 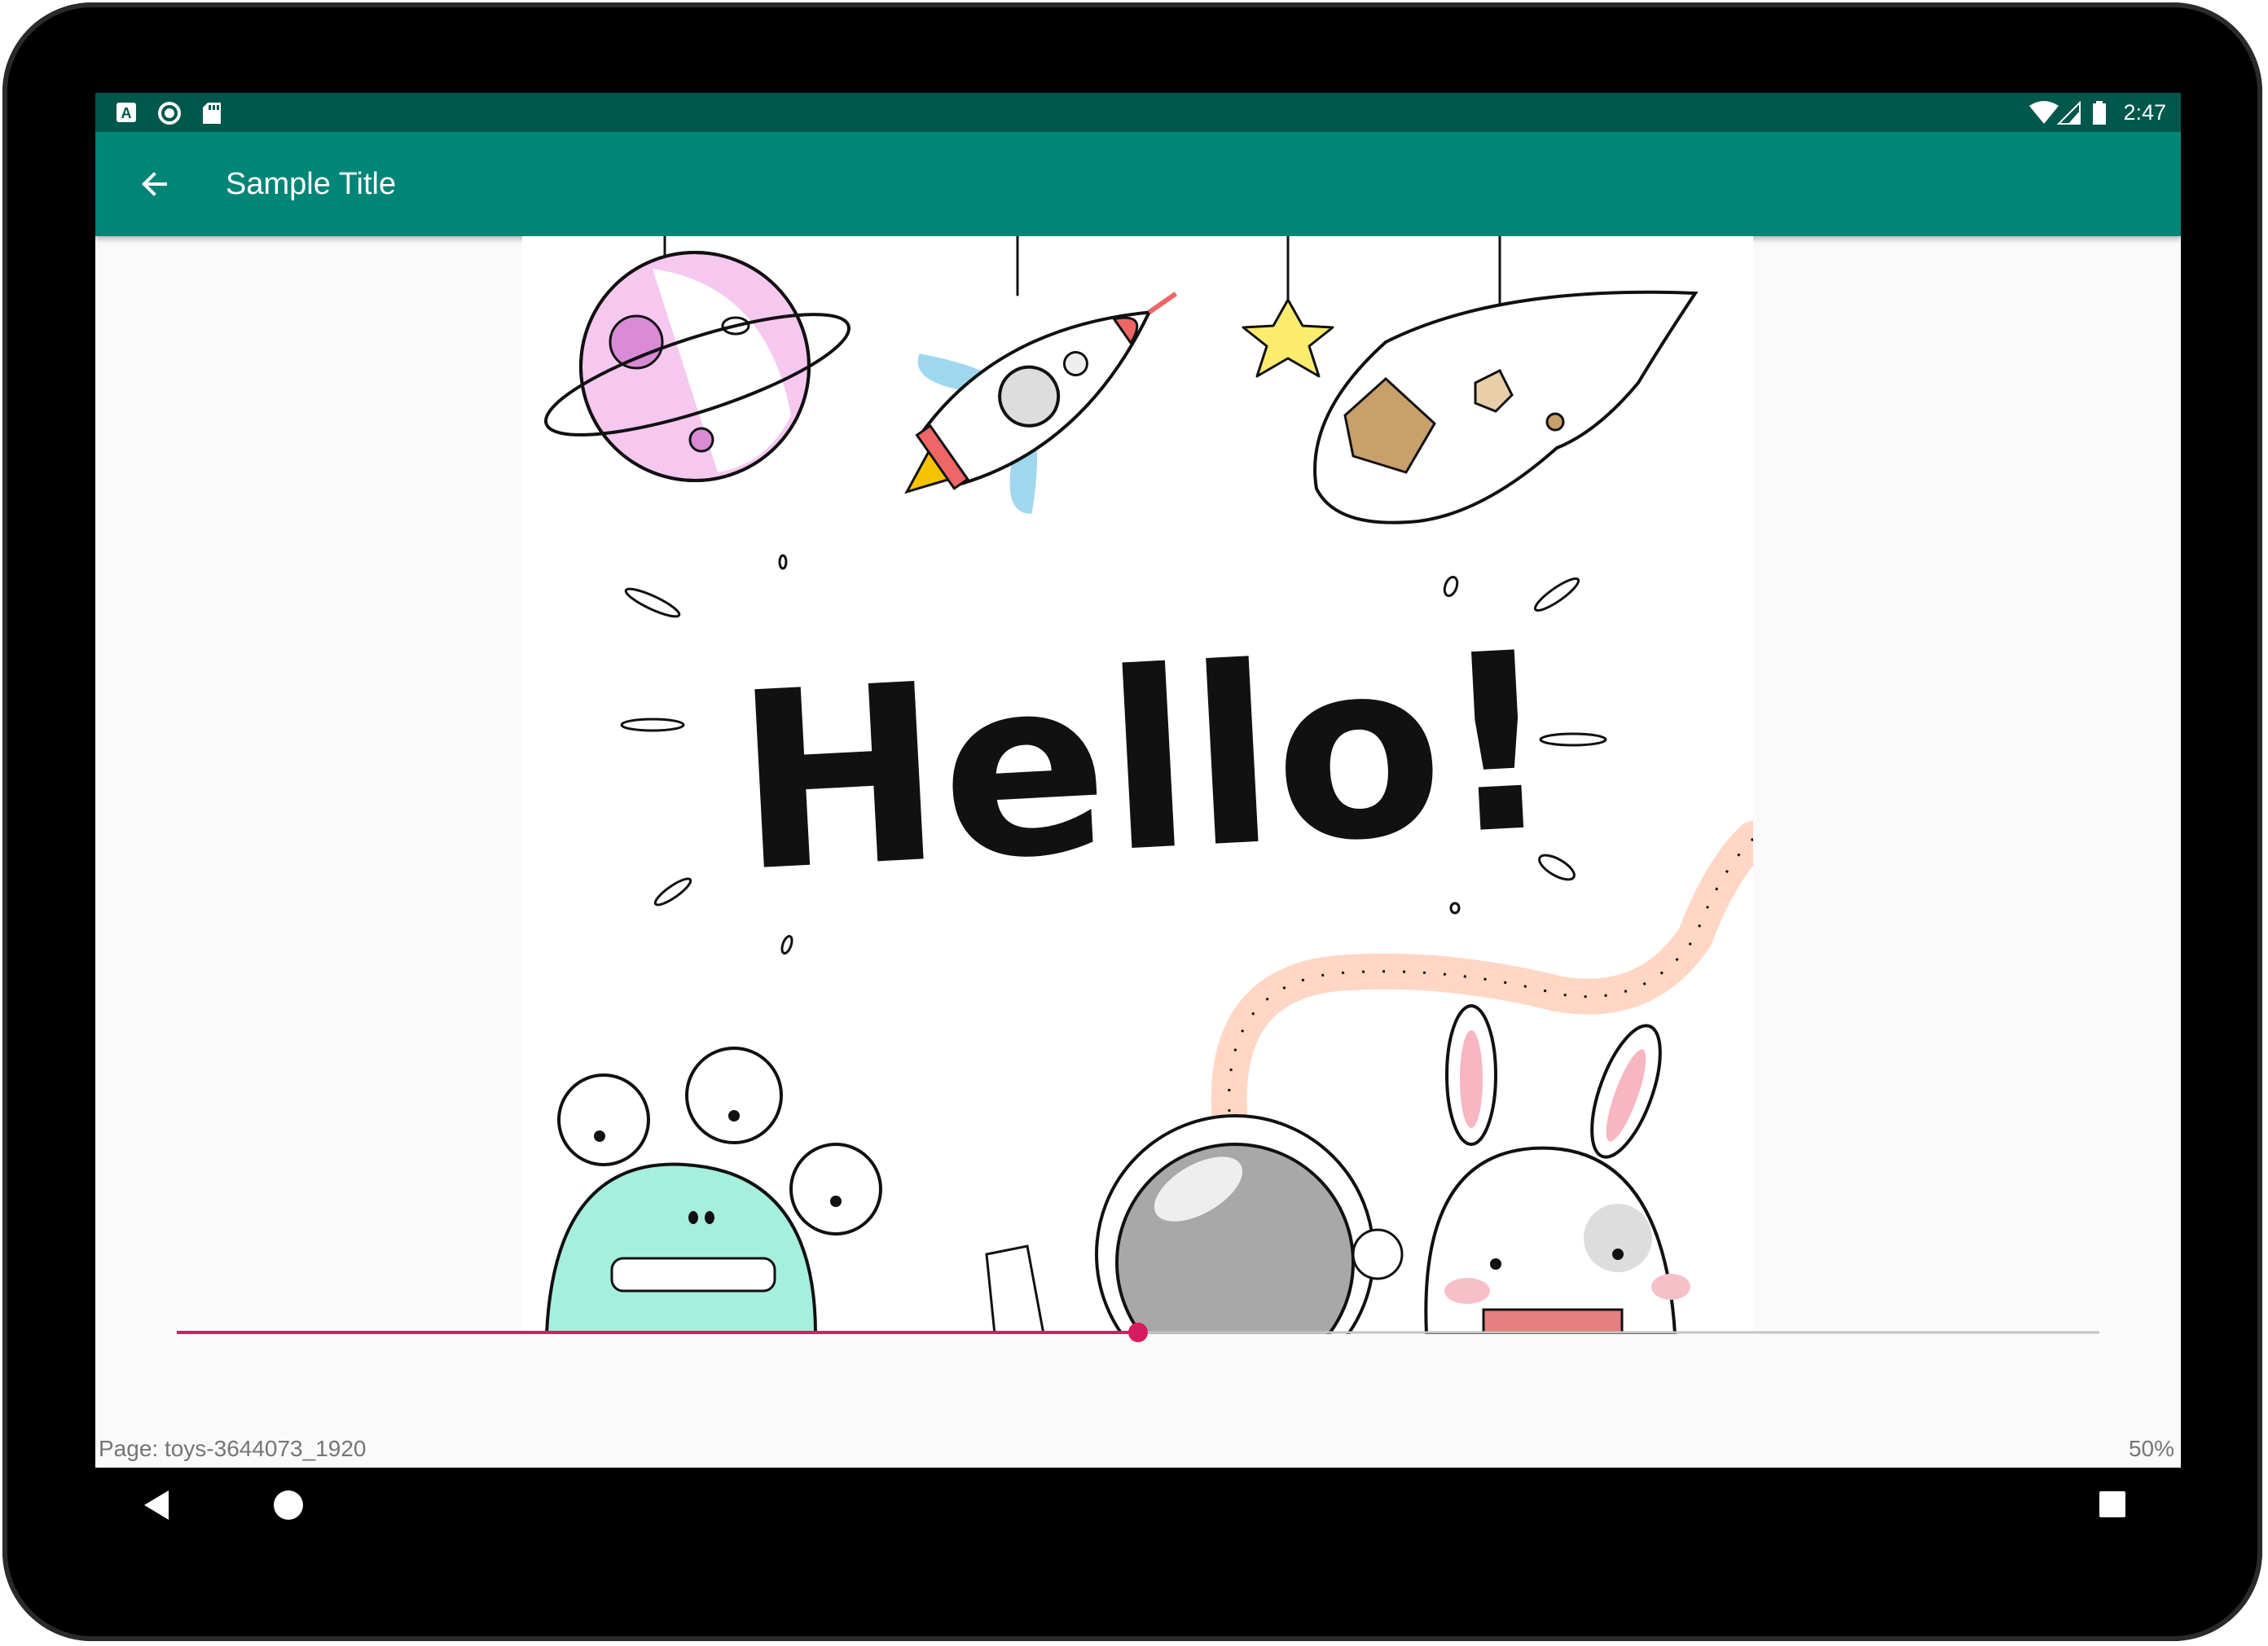 What do you see at coordinates (697, 366) in the screenshot?
I see `planet-drawing` at bounding box center [697, 366].